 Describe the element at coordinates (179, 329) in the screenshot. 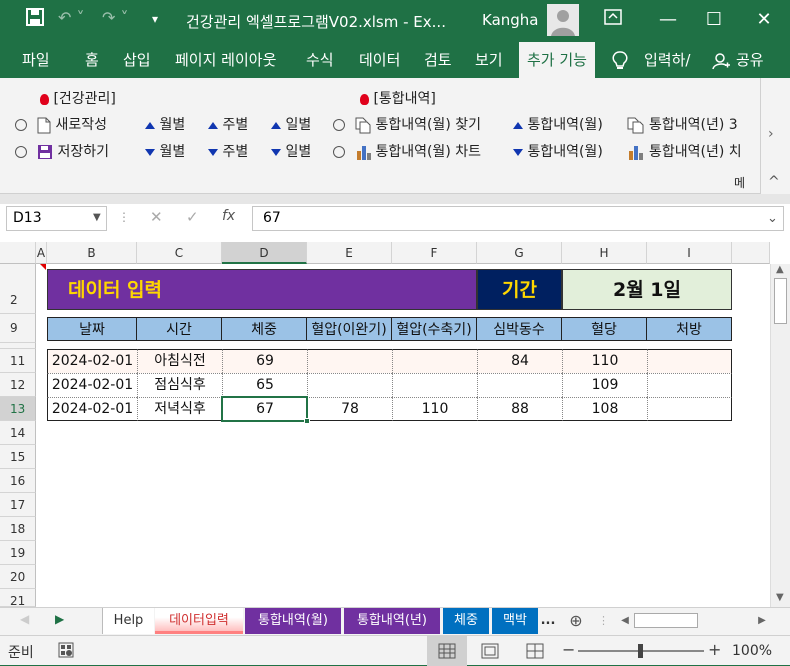

I see `table-header-cell: 시간` at that location.